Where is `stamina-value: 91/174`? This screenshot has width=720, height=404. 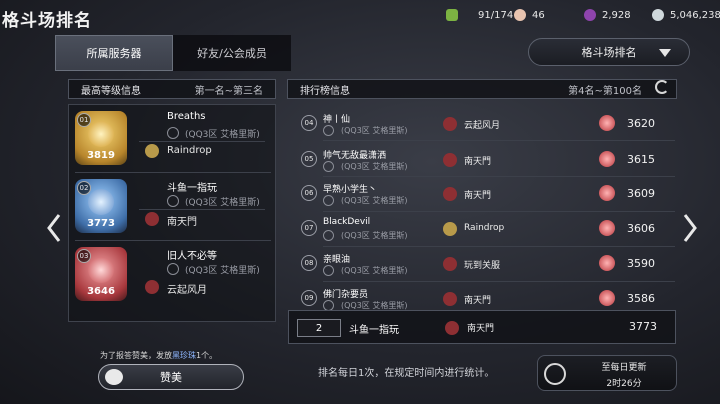 stamina-value: 91/174 is located at coordinates (496, 15).